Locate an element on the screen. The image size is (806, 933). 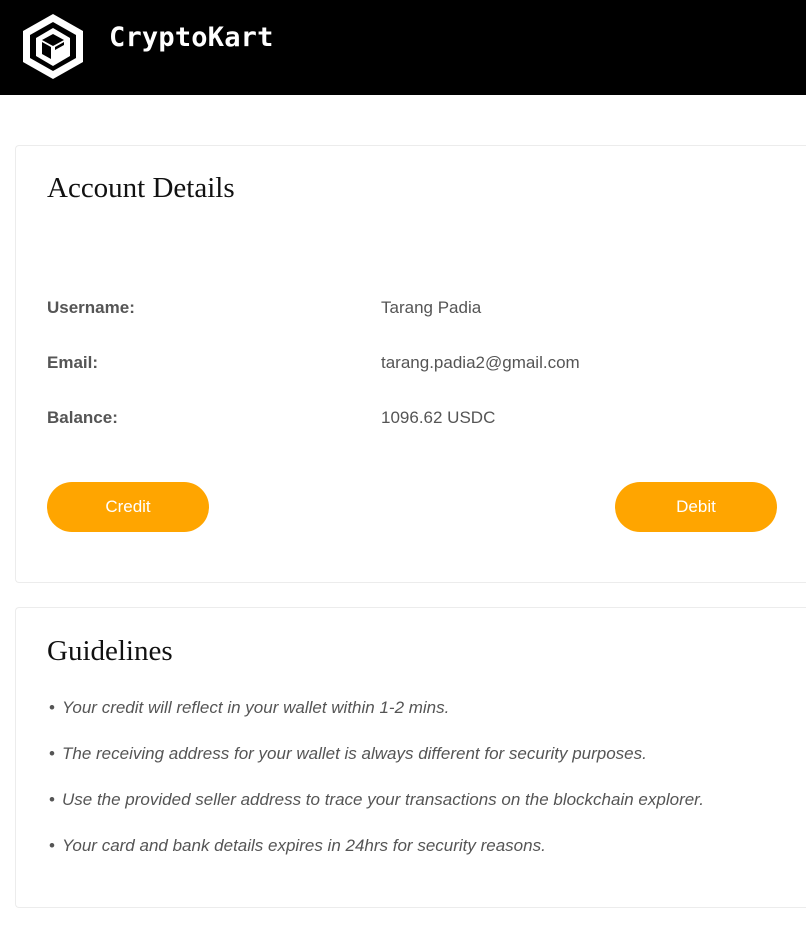
username-label: Username: is located at coordinates (91, 307).